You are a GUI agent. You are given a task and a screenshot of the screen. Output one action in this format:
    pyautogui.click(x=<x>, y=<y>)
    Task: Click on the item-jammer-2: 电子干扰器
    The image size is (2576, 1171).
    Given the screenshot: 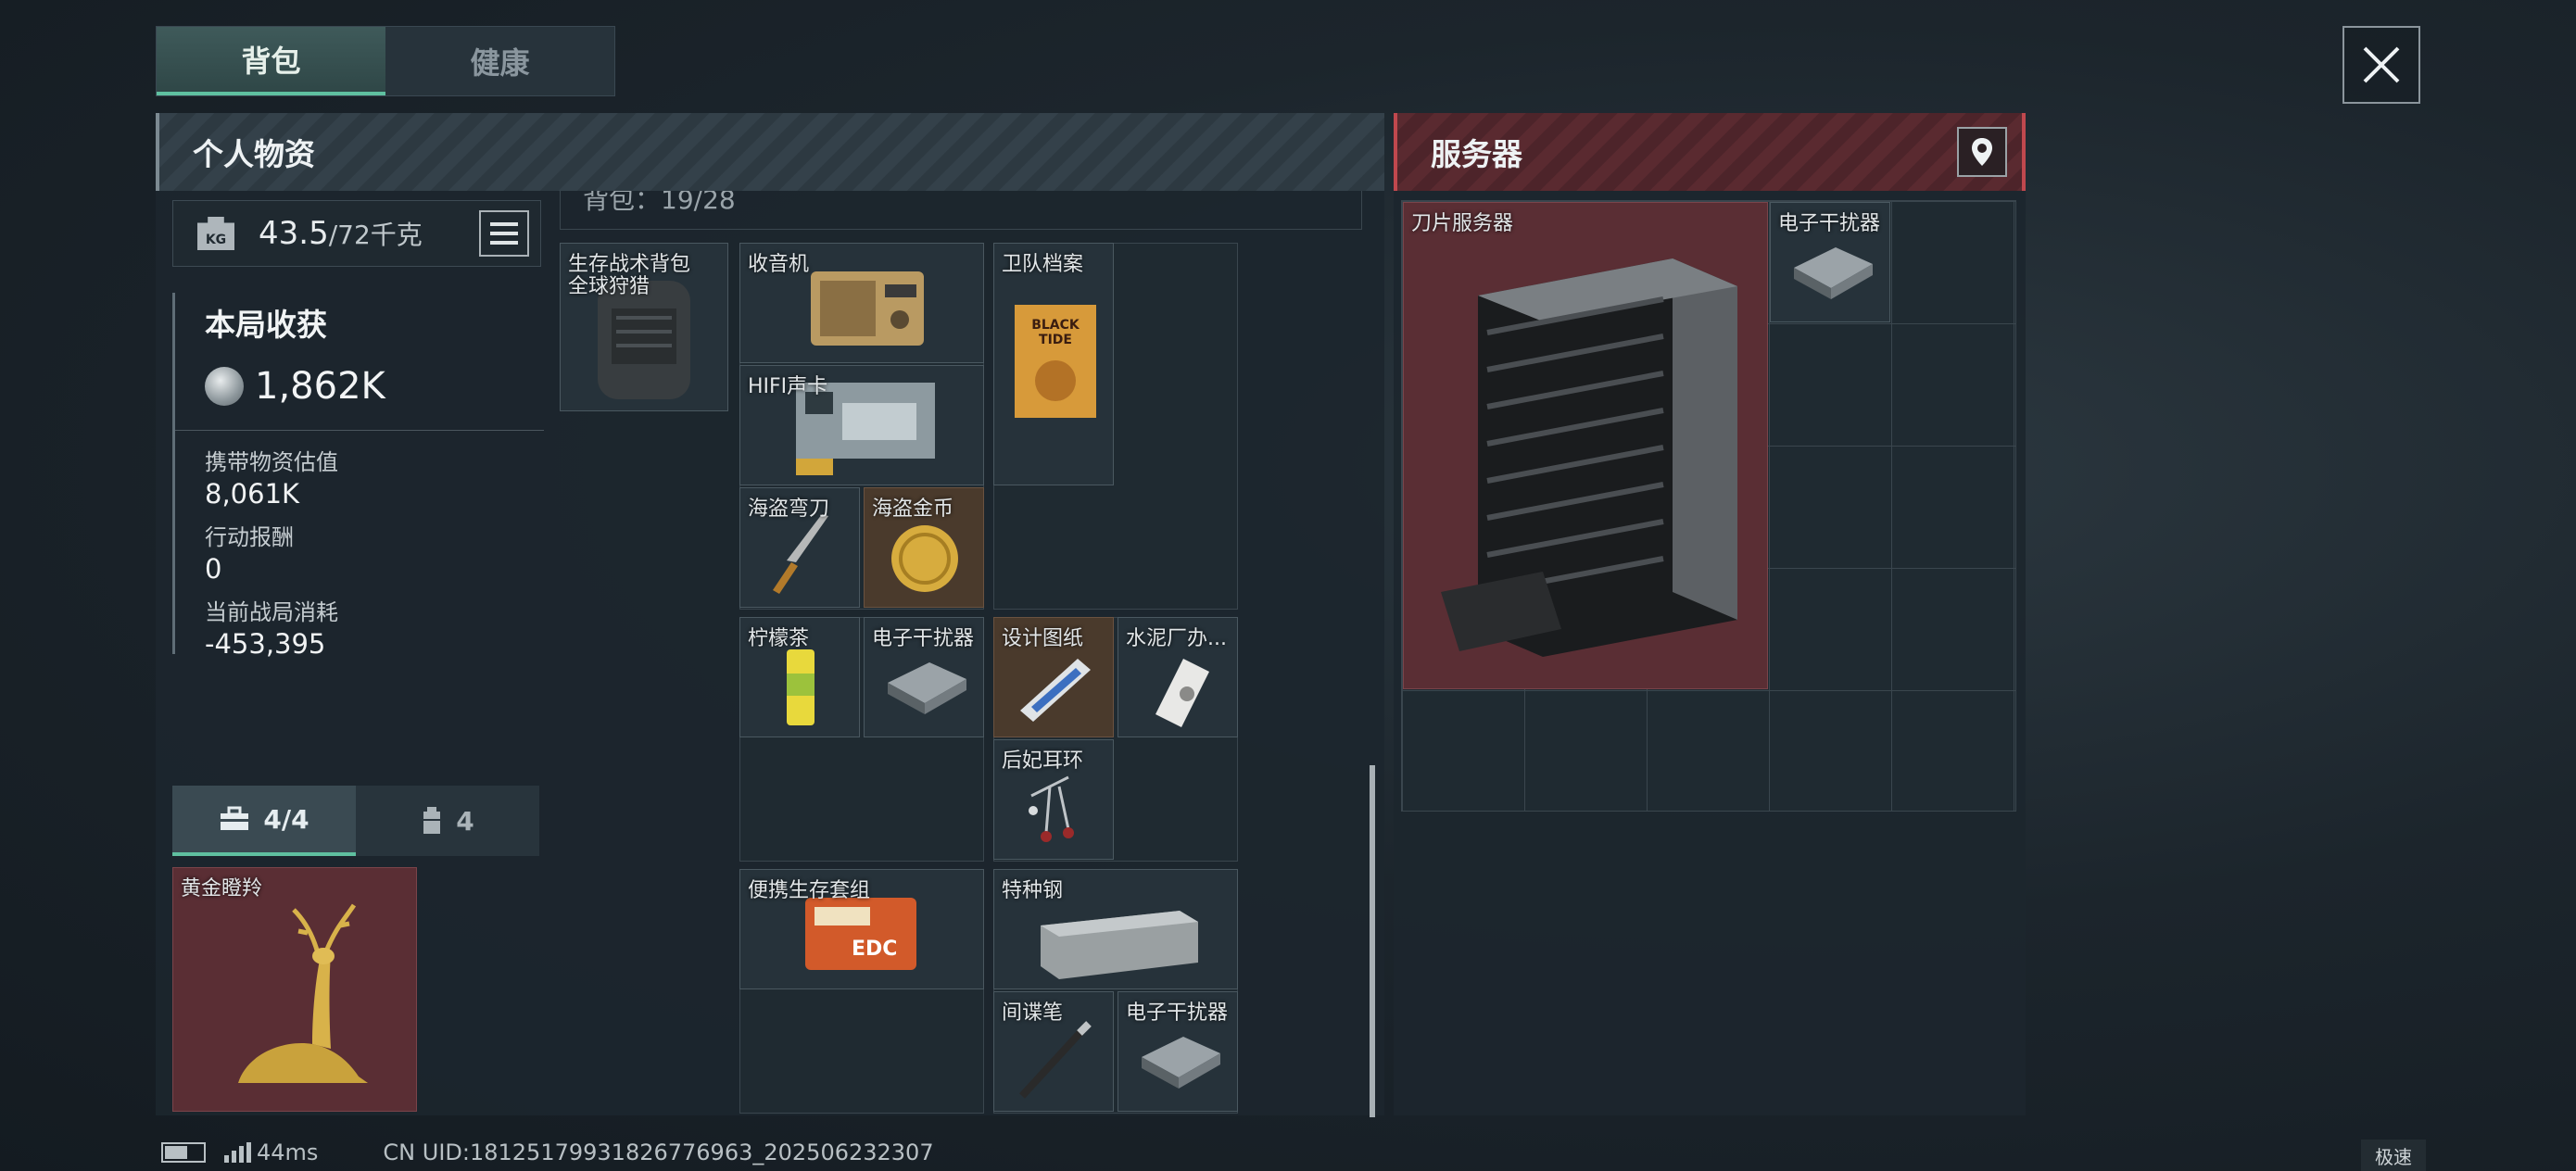 What is the action you would take?
    pyautogui.click(x=1178, y=1052)
    